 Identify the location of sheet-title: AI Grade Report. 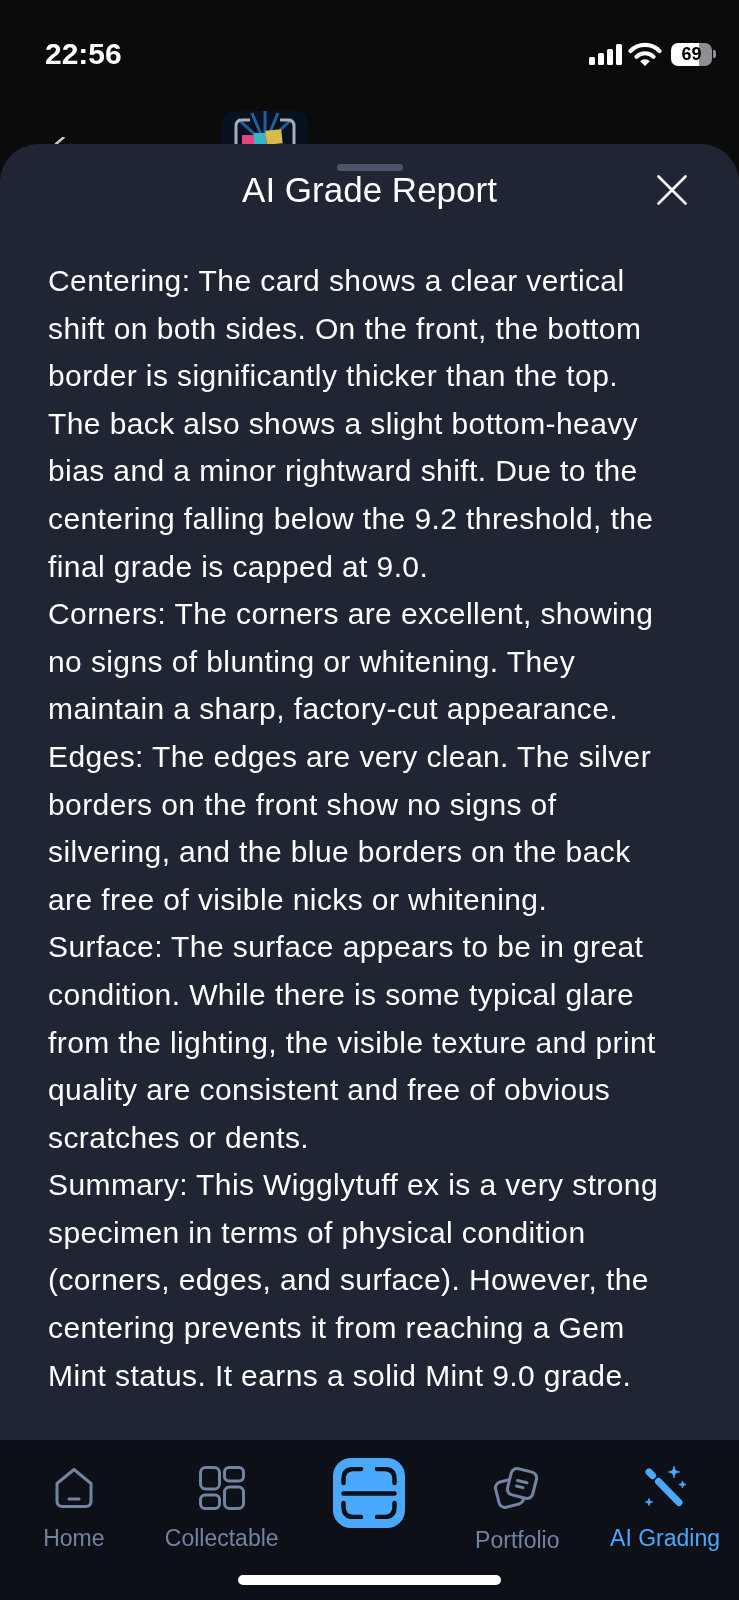
(369, 190).